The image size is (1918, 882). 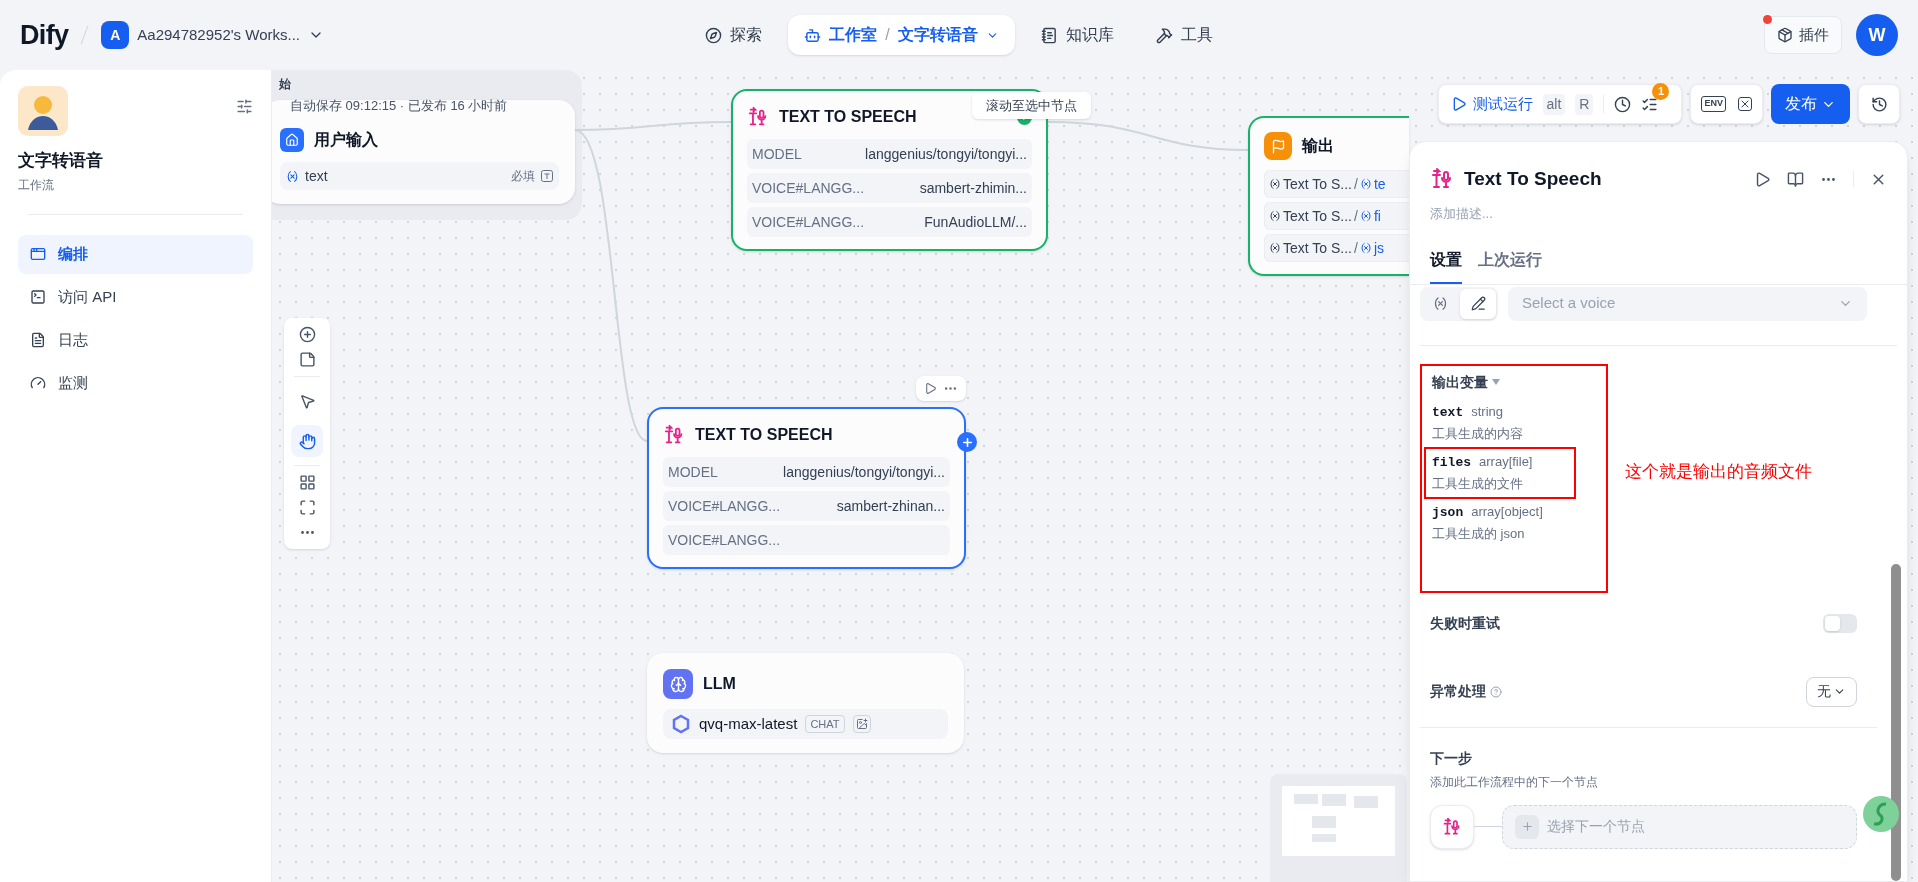 I want to click on caret-icon, so click(x=1496, y=382).